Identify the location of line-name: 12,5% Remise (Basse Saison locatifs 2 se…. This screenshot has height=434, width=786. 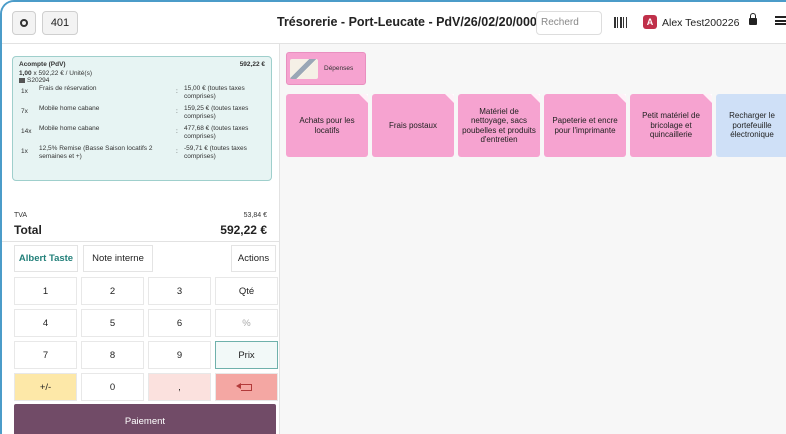
(96, 152).